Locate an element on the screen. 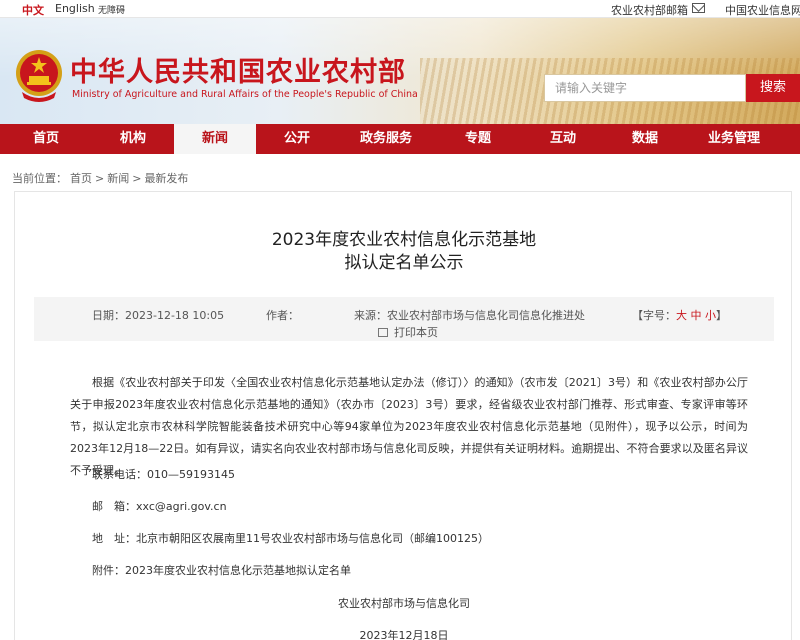 The height and width of the screenshot is (640, 800). signature: 农业农村部市场与信息化司 is located at coordinates (404, 603).